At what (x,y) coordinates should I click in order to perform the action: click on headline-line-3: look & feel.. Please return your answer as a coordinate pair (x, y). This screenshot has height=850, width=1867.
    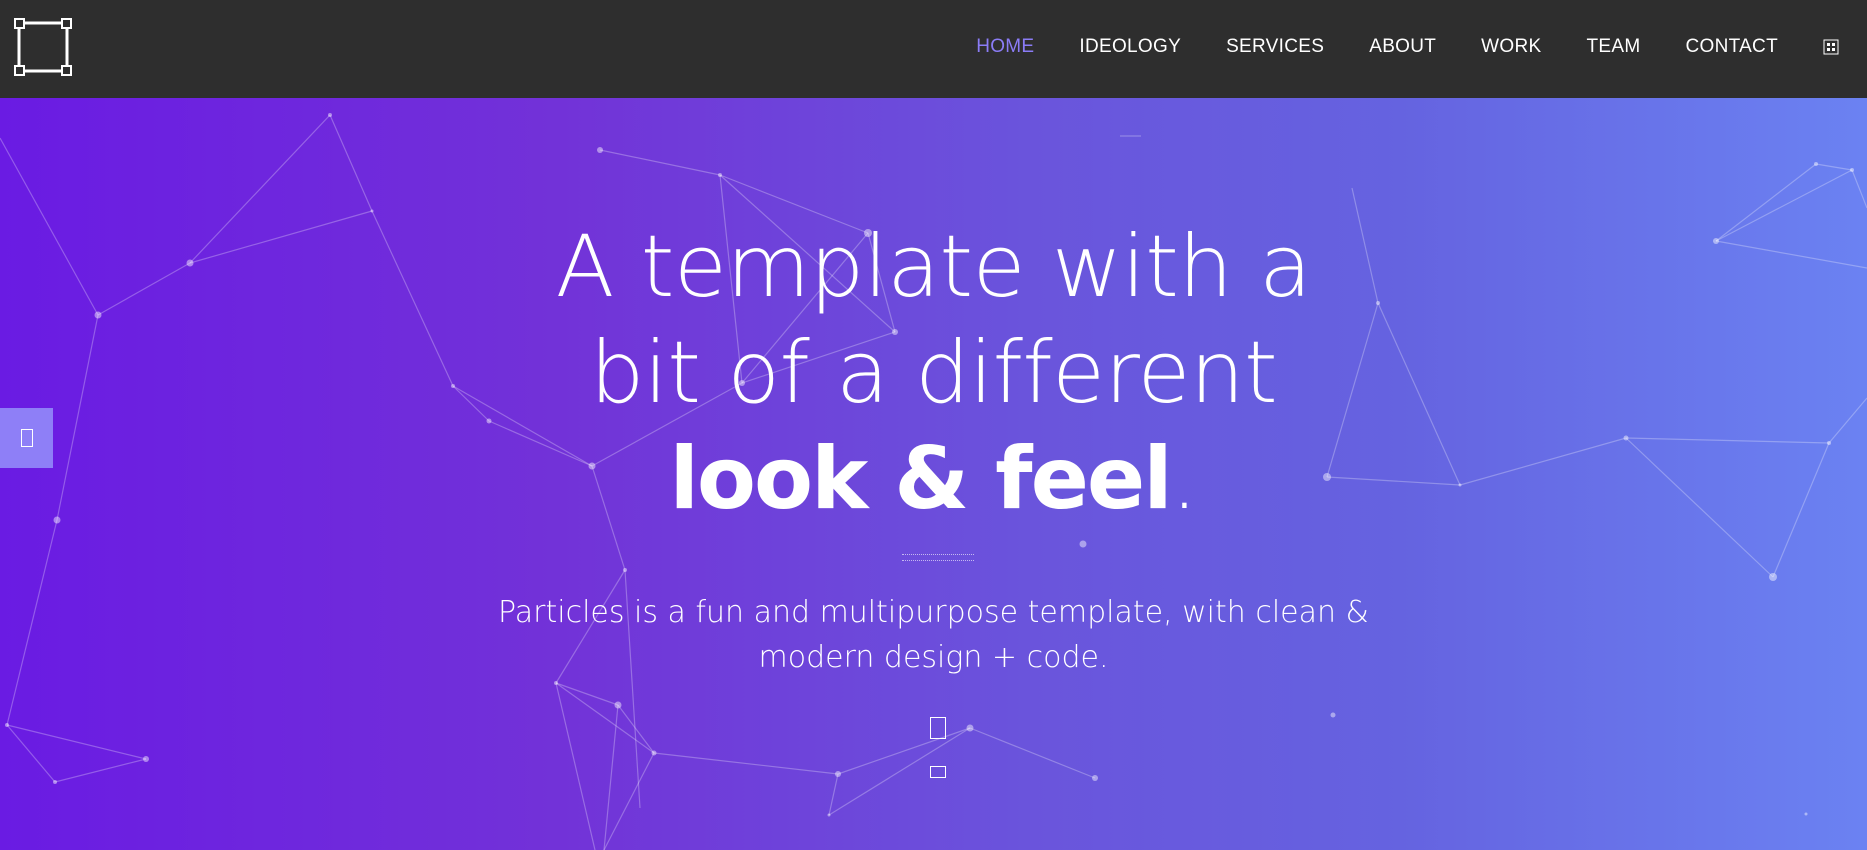
    Looking at the image, I should click on (933, 479).